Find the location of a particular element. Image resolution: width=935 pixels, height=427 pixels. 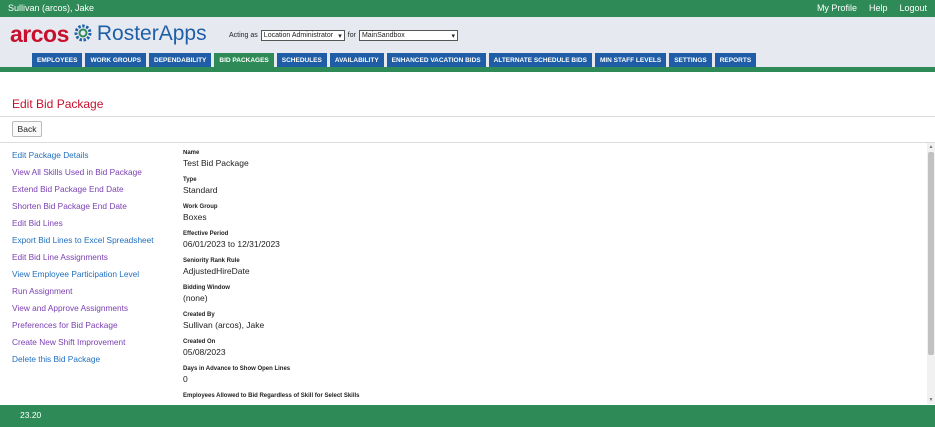

field-type: Type Standard is located at coordinates (553, 190).